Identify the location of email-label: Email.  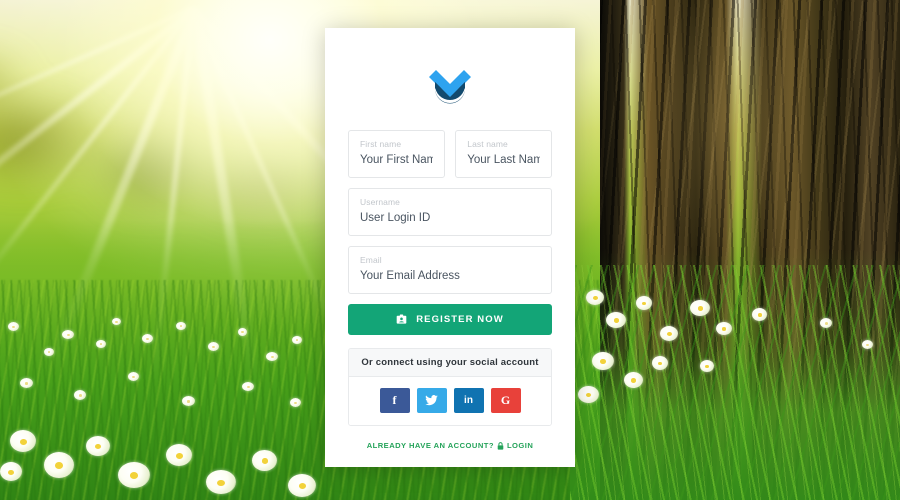
(371, 260).